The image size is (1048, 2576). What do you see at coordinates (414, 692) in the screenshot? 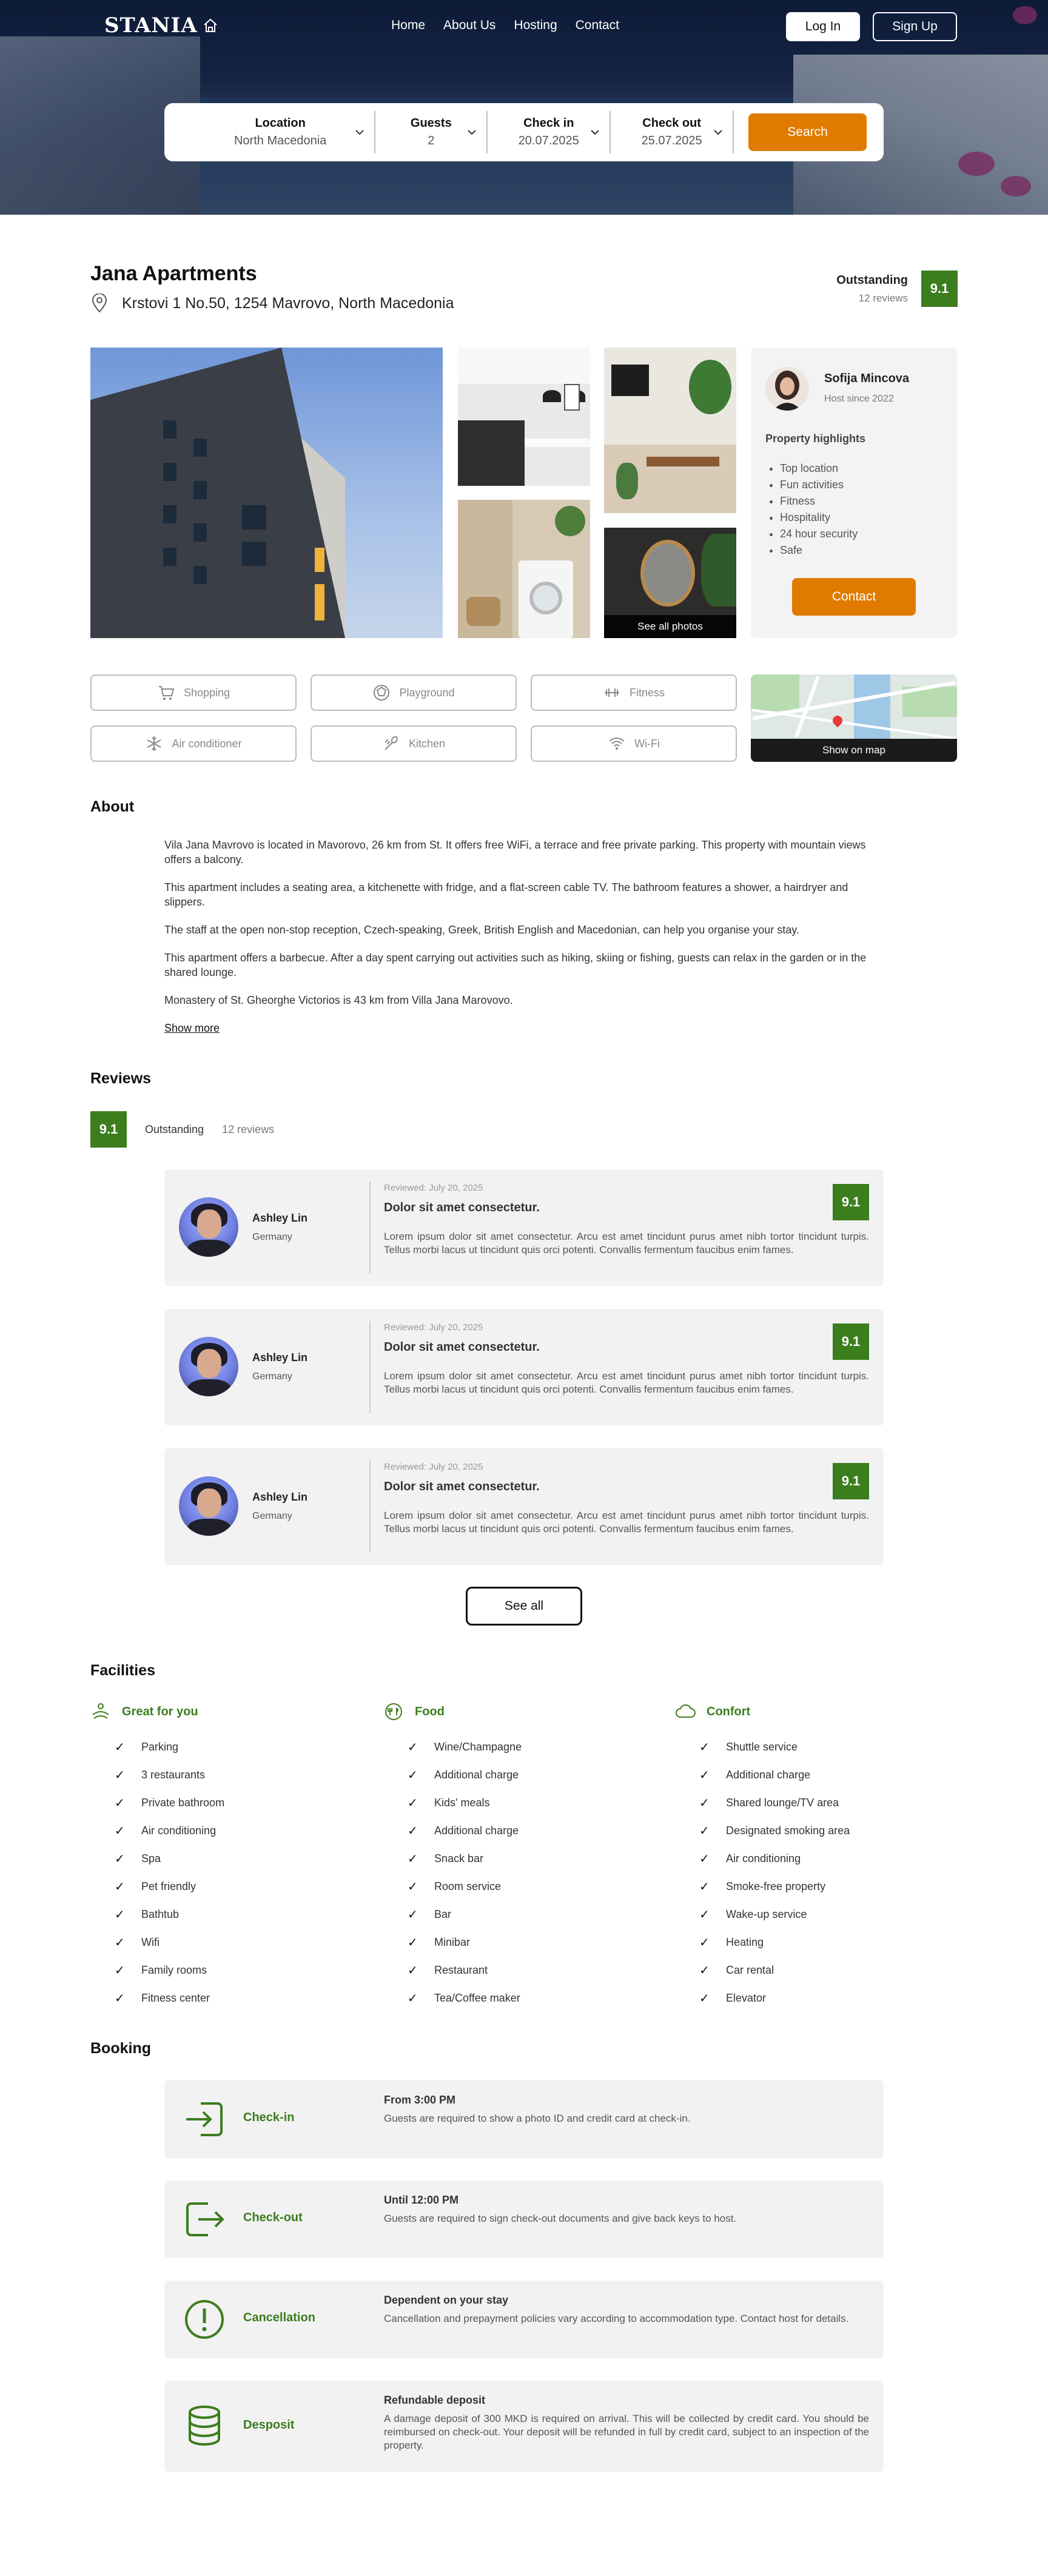
I see `amenity-playground: Playground` at bounding box center [414, 692].